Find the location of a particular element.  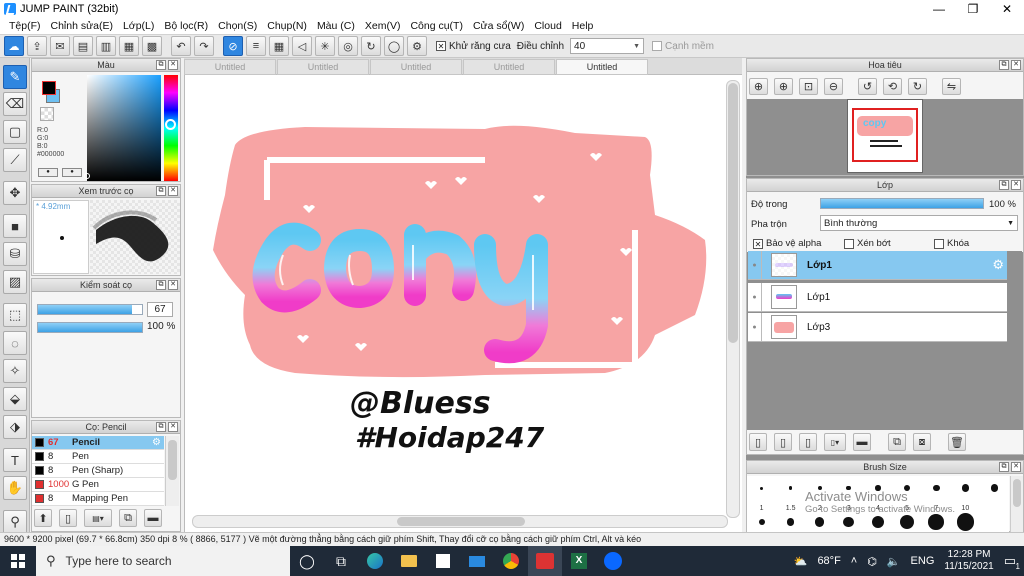

color-eyedropper-button: ● is located at coordinates (48, 172).